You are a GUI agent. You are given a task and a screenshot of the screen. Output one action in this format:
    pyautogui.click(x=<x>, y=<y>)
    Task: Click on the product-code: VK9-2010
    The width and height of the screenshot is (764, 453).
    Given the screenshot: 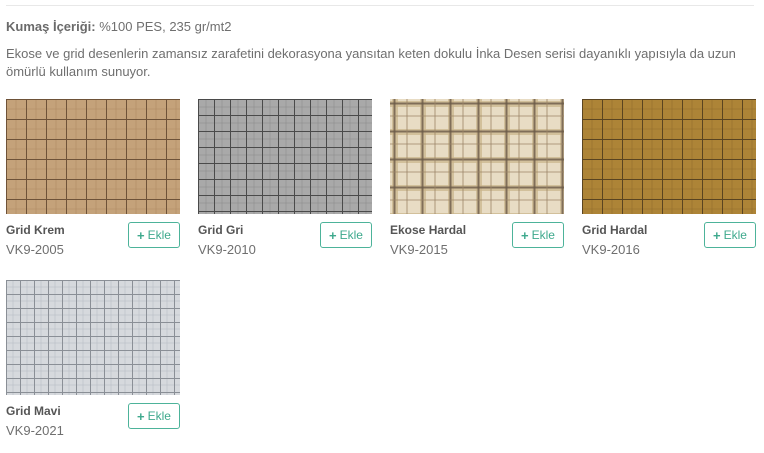 What is the action you would take?
    pyautogui.click(x=227, y=249)
    